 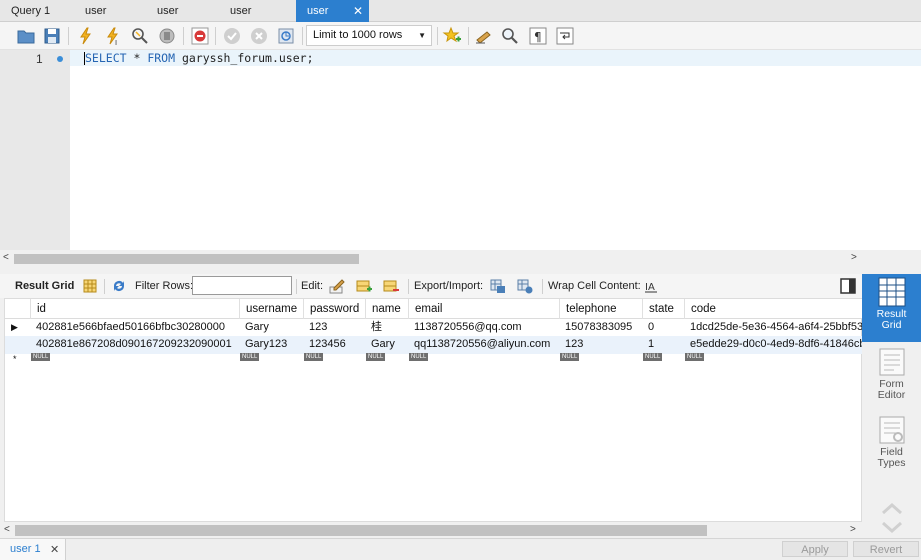 I want to click on insert-row-icon, so click(x=364, y=286).